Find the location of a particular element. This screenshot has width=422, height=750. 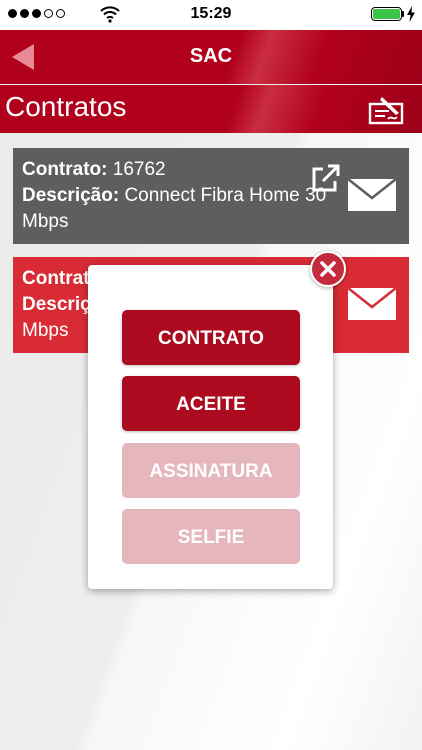

selfie-button: SELFIE is located at coordinates (211, 536).